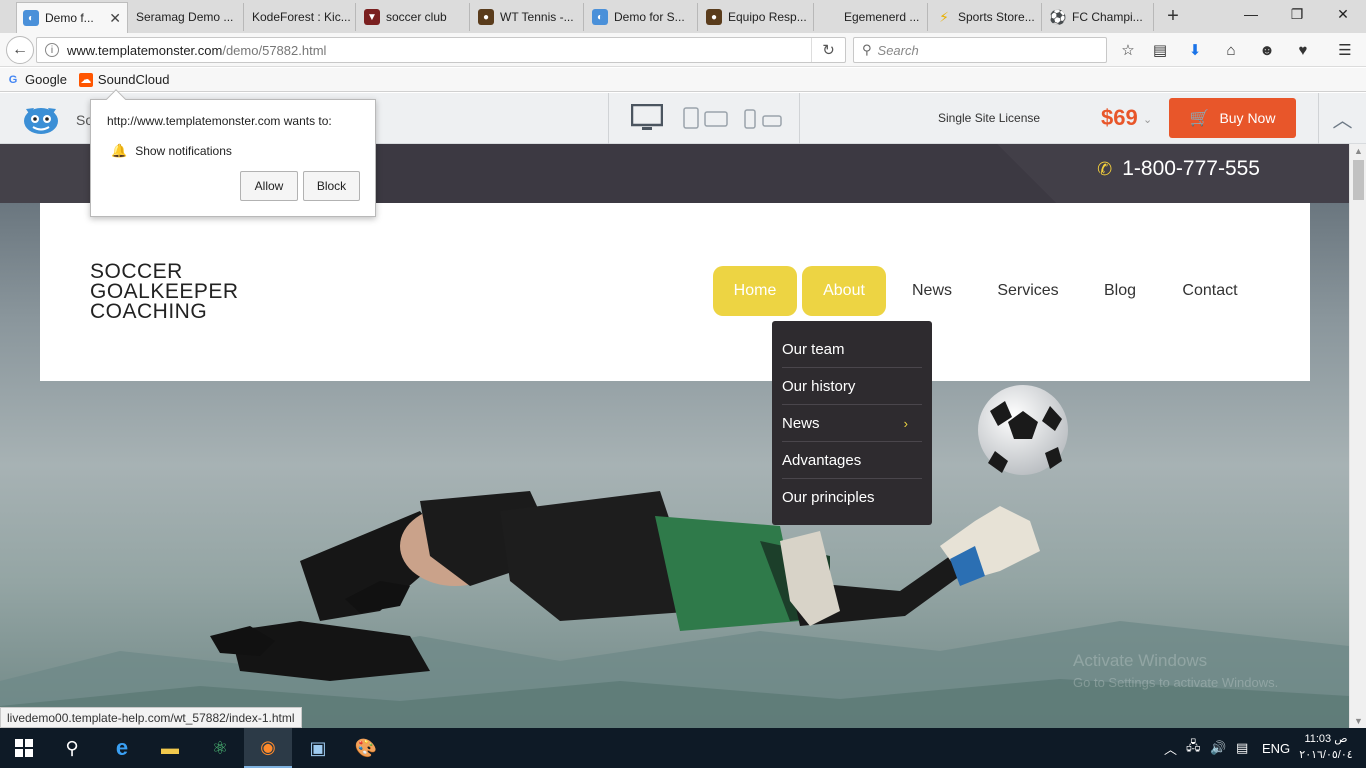  I want to click on desktop-view-icon, so click(647, 118).